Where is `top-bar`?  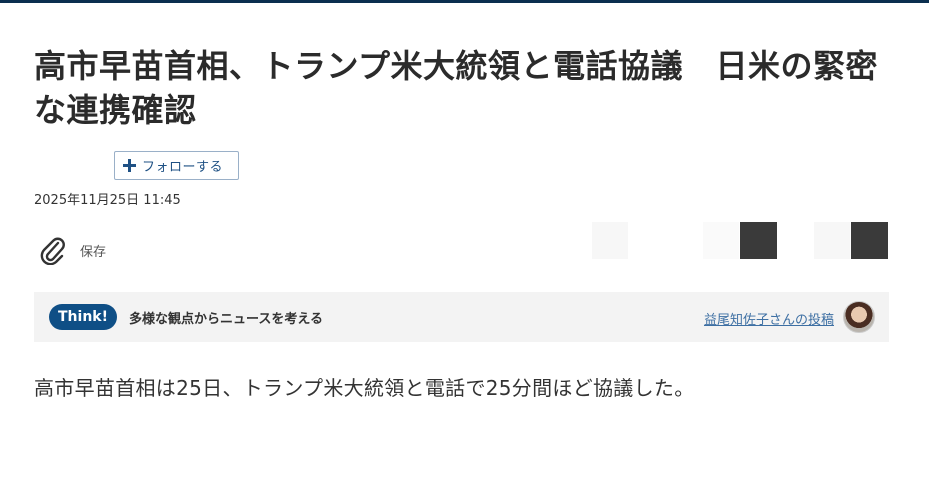 top-bar is located at coordinates (464, 1).